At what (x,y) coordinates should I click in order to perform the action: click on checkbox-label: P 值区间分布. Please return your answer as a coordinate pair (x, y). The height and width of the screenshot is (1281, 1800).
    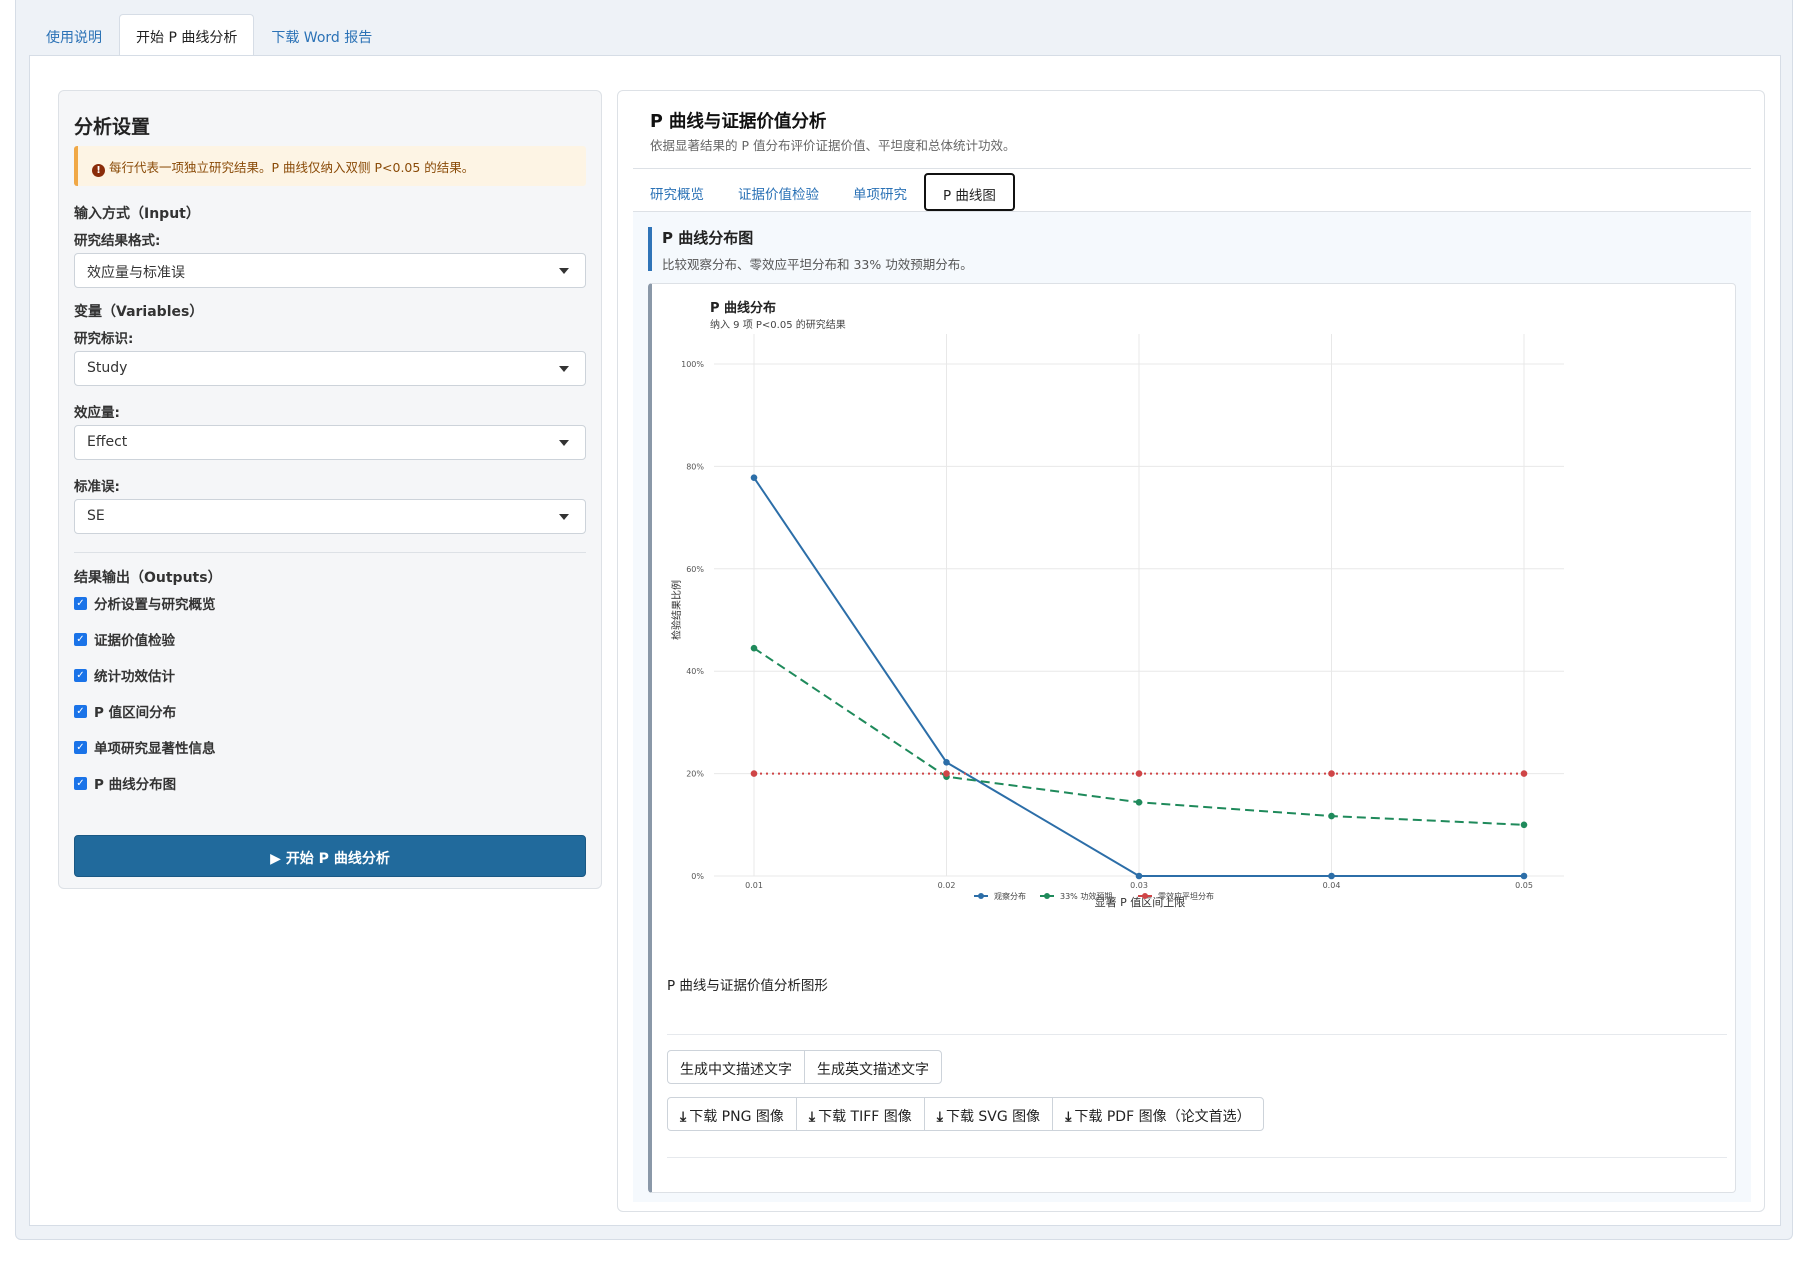
    Looking at the image, I should click on (135, 713).